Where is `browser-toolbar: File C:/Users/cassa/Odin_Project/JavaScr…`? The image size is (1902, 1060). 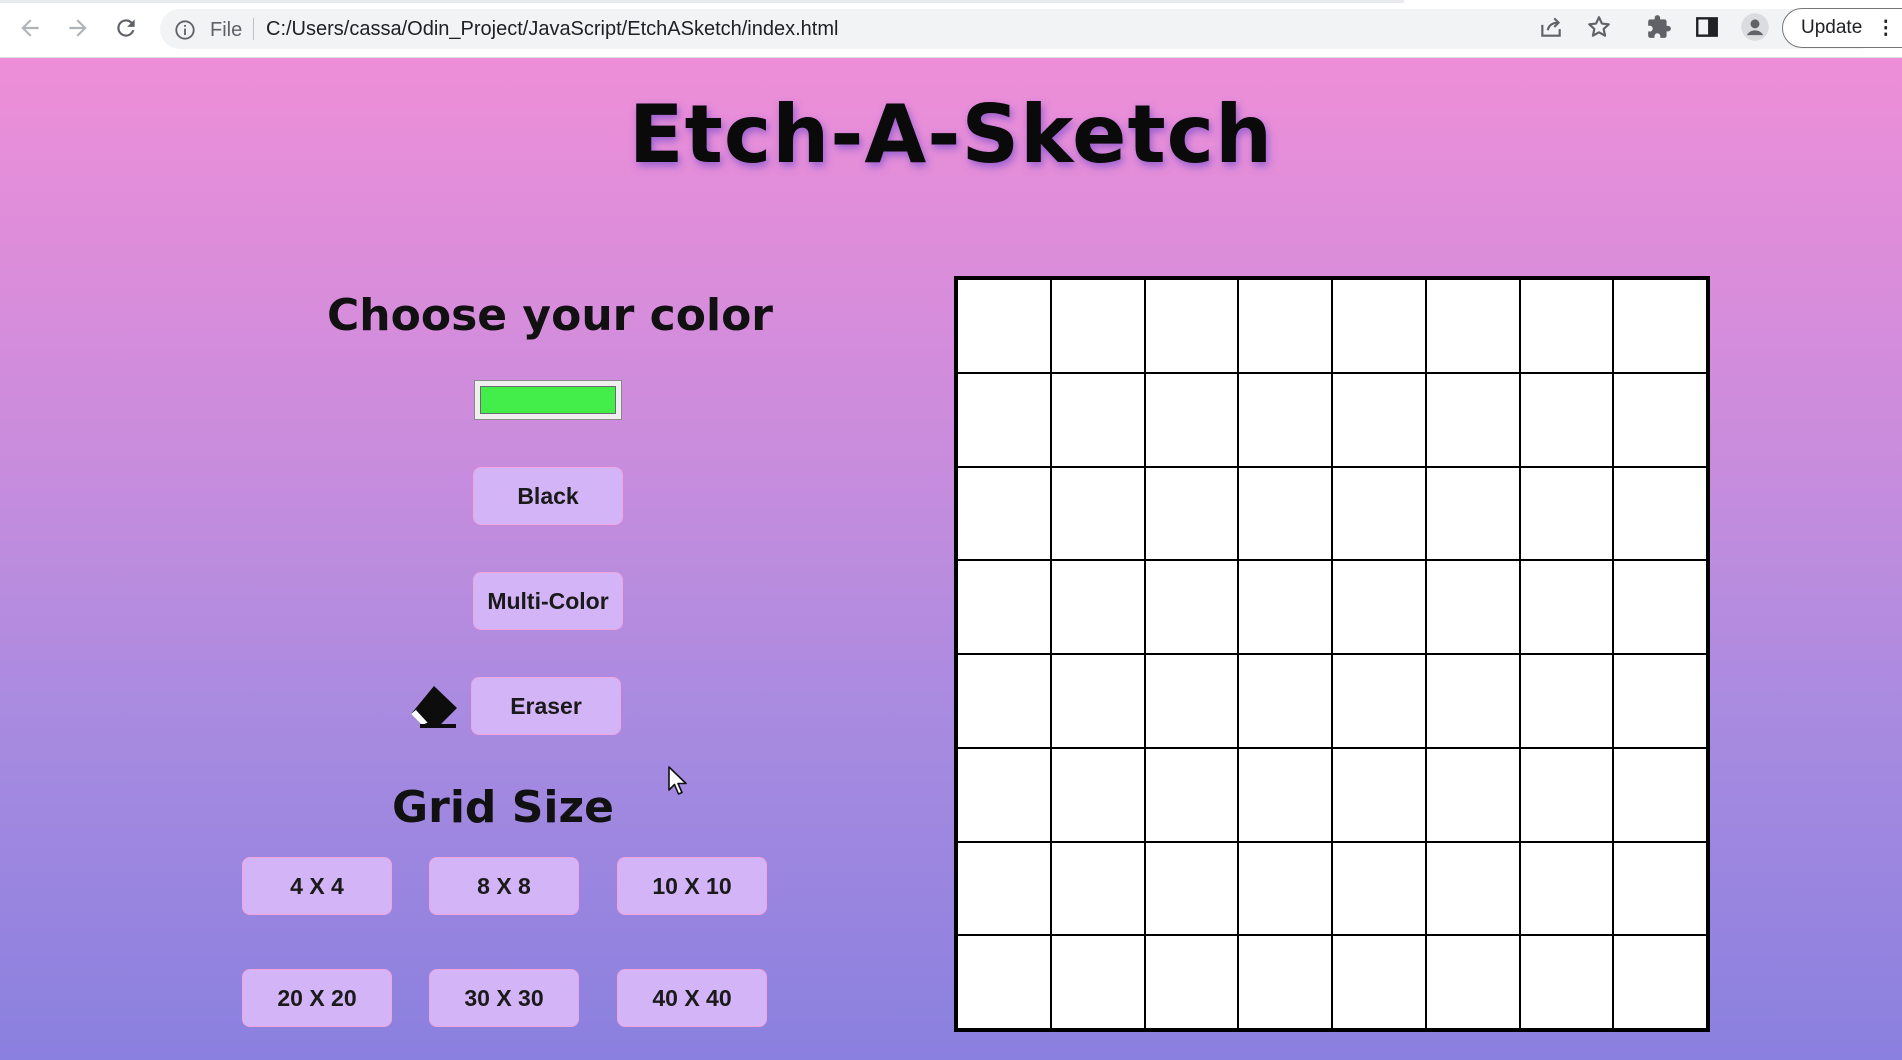
browser-toolbar: File C:/Users/cassa/Odin_Project/JavaScr… is located at coordinates (951, 29).